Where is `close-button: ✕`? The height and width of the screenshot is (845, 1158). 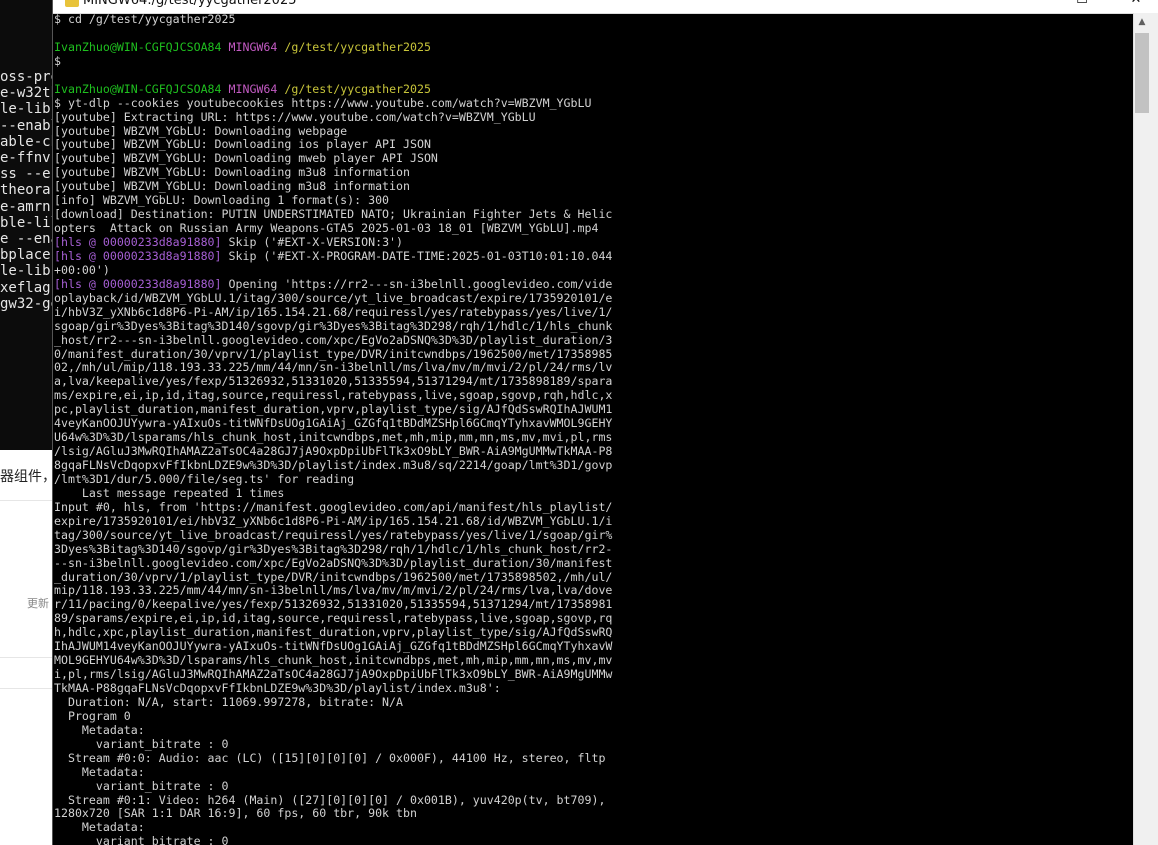
close-button: ✕ is located at coordinates (1135, 6).